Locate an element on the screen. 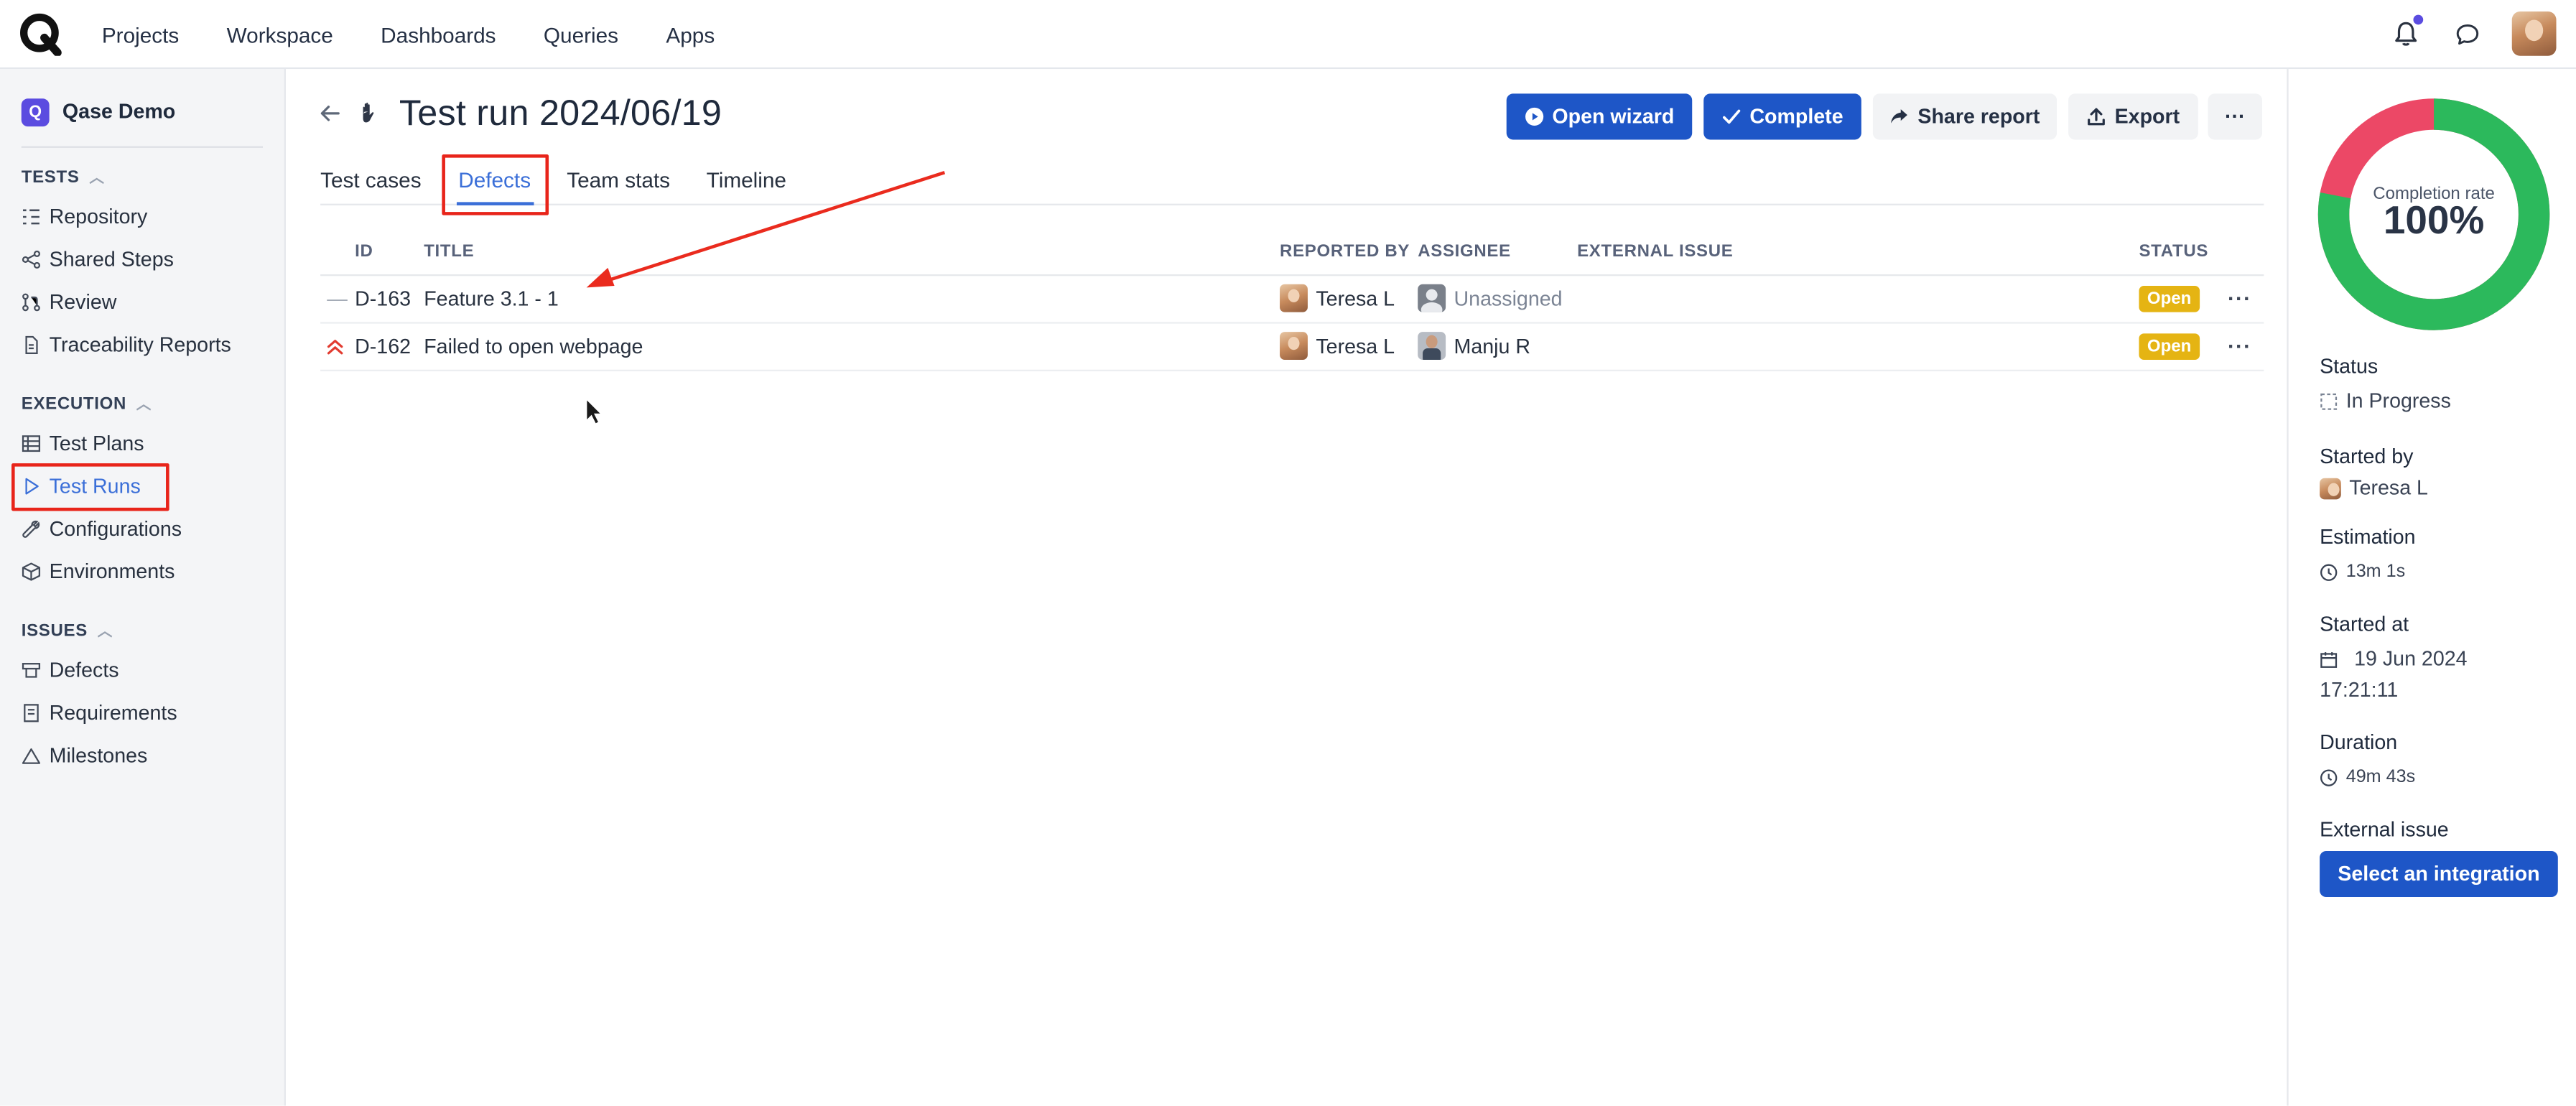 The image size is (2576, 1106). sidebar-item-traceability-reports: Traceability Reports is located at coordinates (127, 345).